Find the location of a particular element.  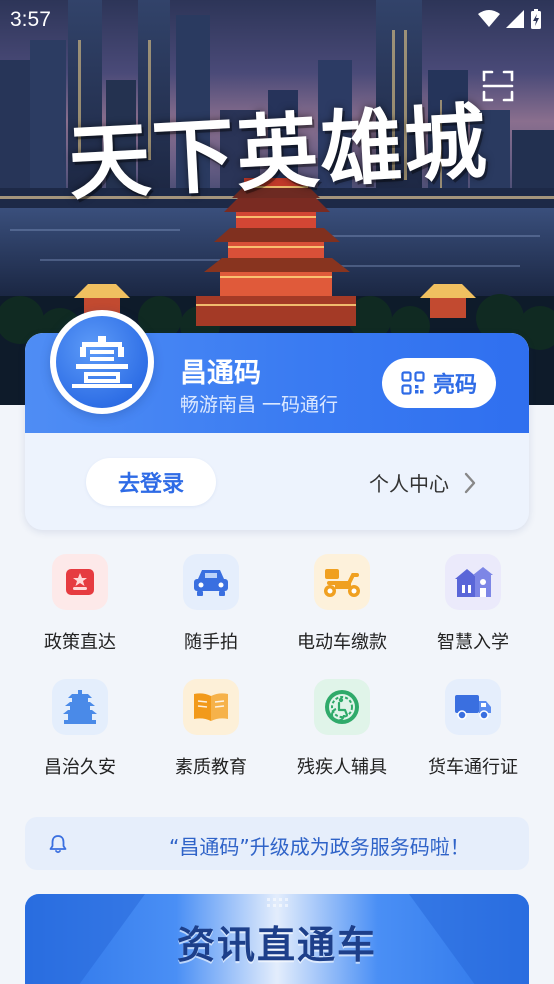

service-label: 昌治久安 is located at coordinates (80, 767).